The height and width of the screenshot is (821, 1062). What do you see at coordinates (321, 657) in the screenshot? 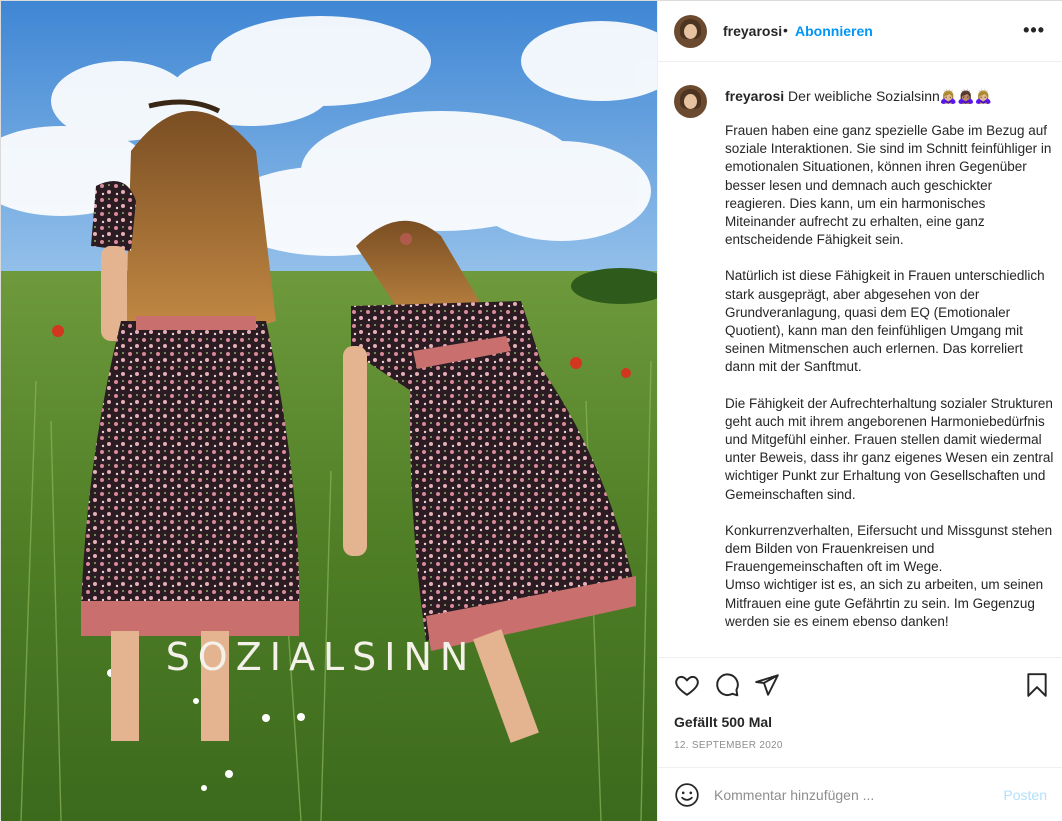
I see `image-overlay-text: SOZIALSINN` at bounding box center [321, 657].